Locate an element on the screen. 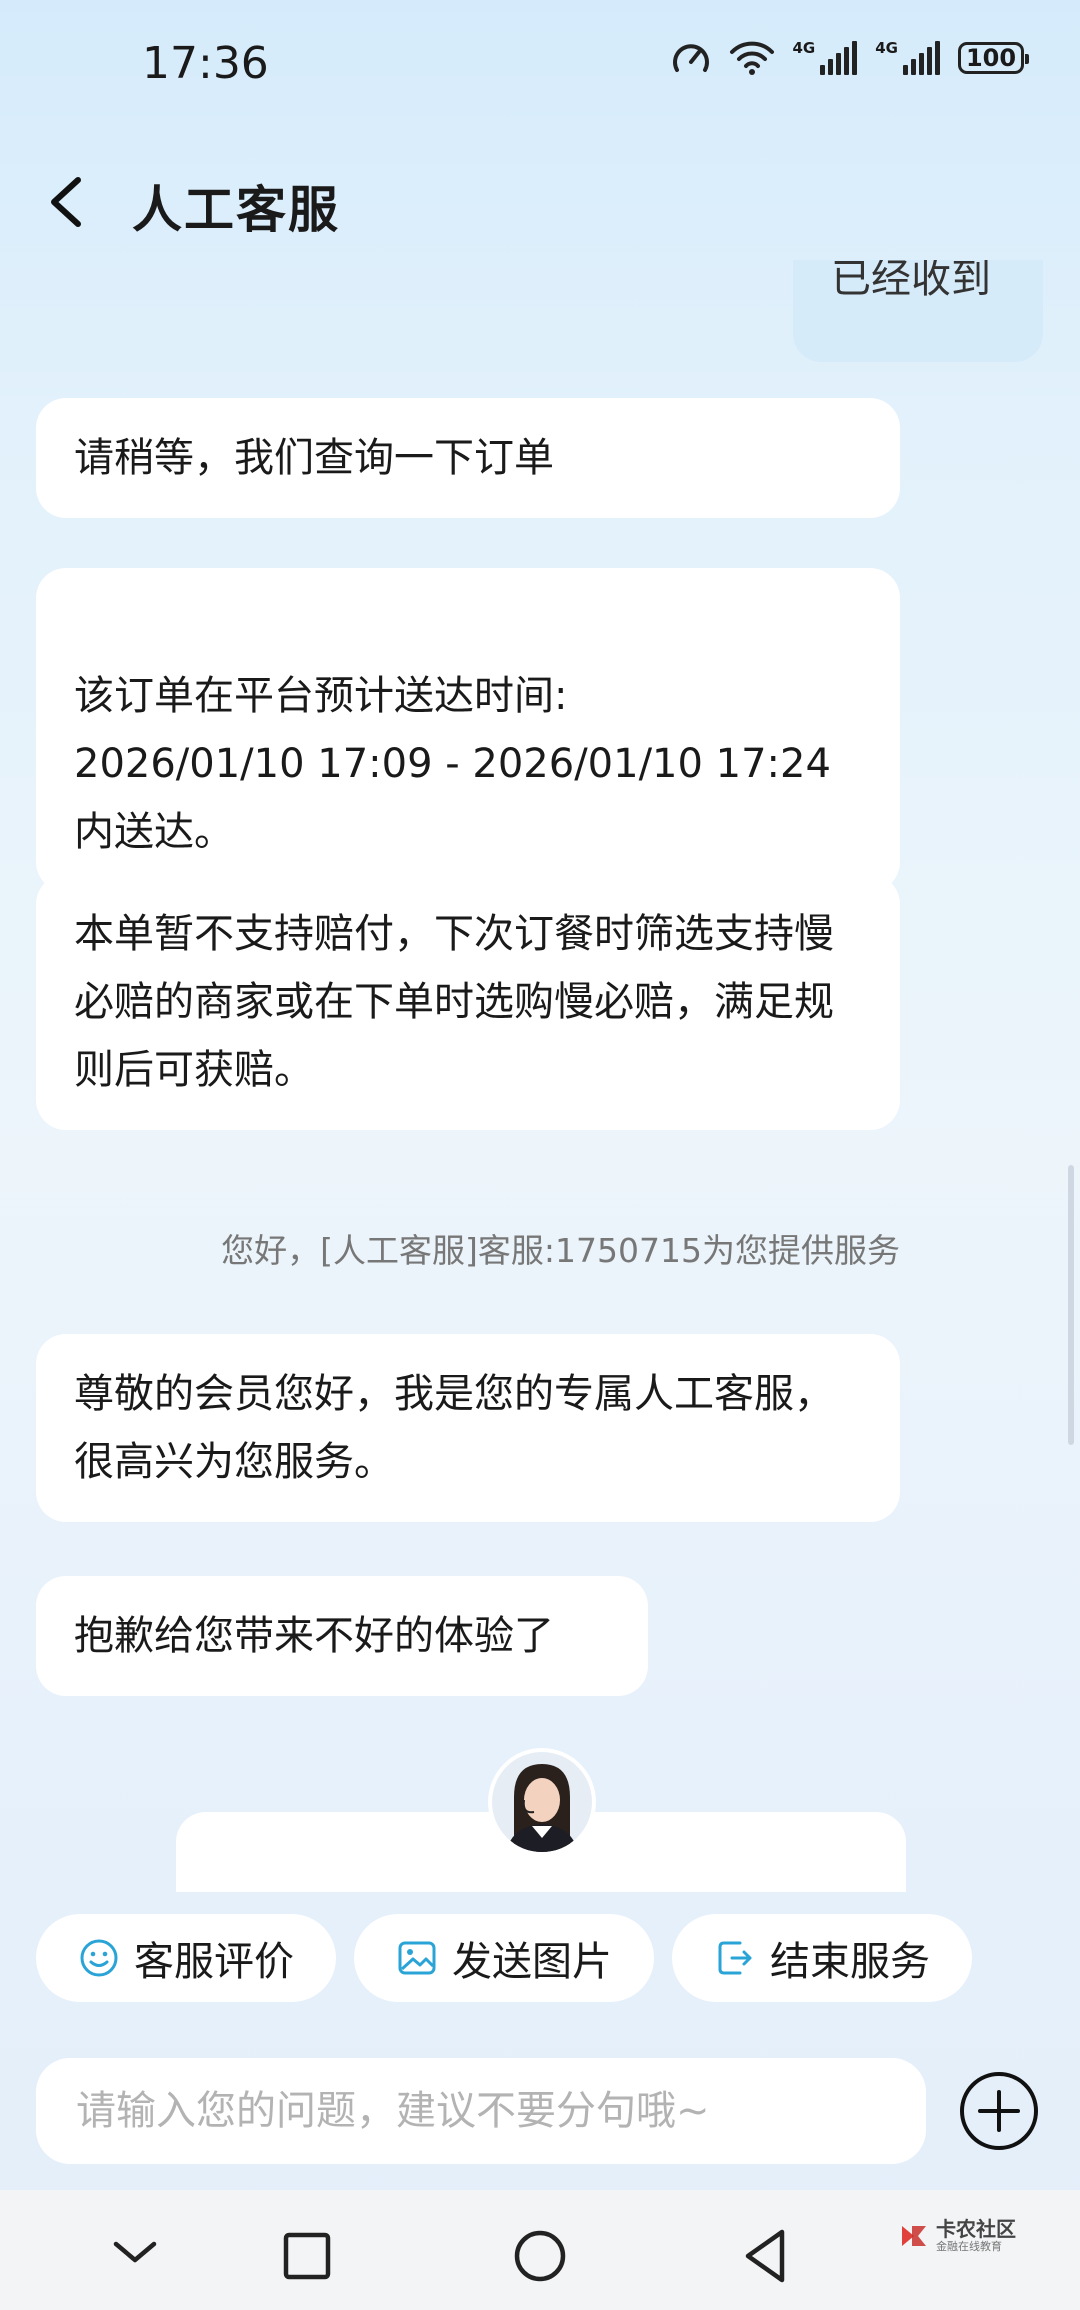 This screenshot has height=2310, width=1080. signal-4g-icon-2: 4G is located at coordinates (907, 58).